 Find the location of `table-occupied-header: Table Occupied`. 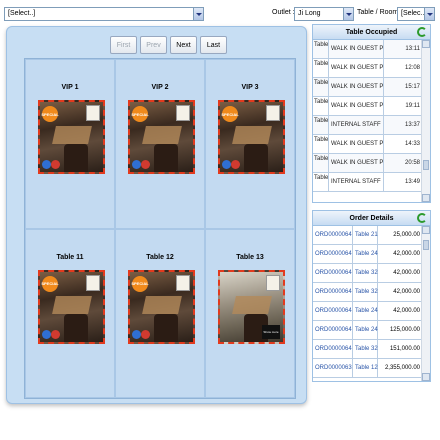

table-occupied-header: Table Occupied is located at coordinates (371, 32).